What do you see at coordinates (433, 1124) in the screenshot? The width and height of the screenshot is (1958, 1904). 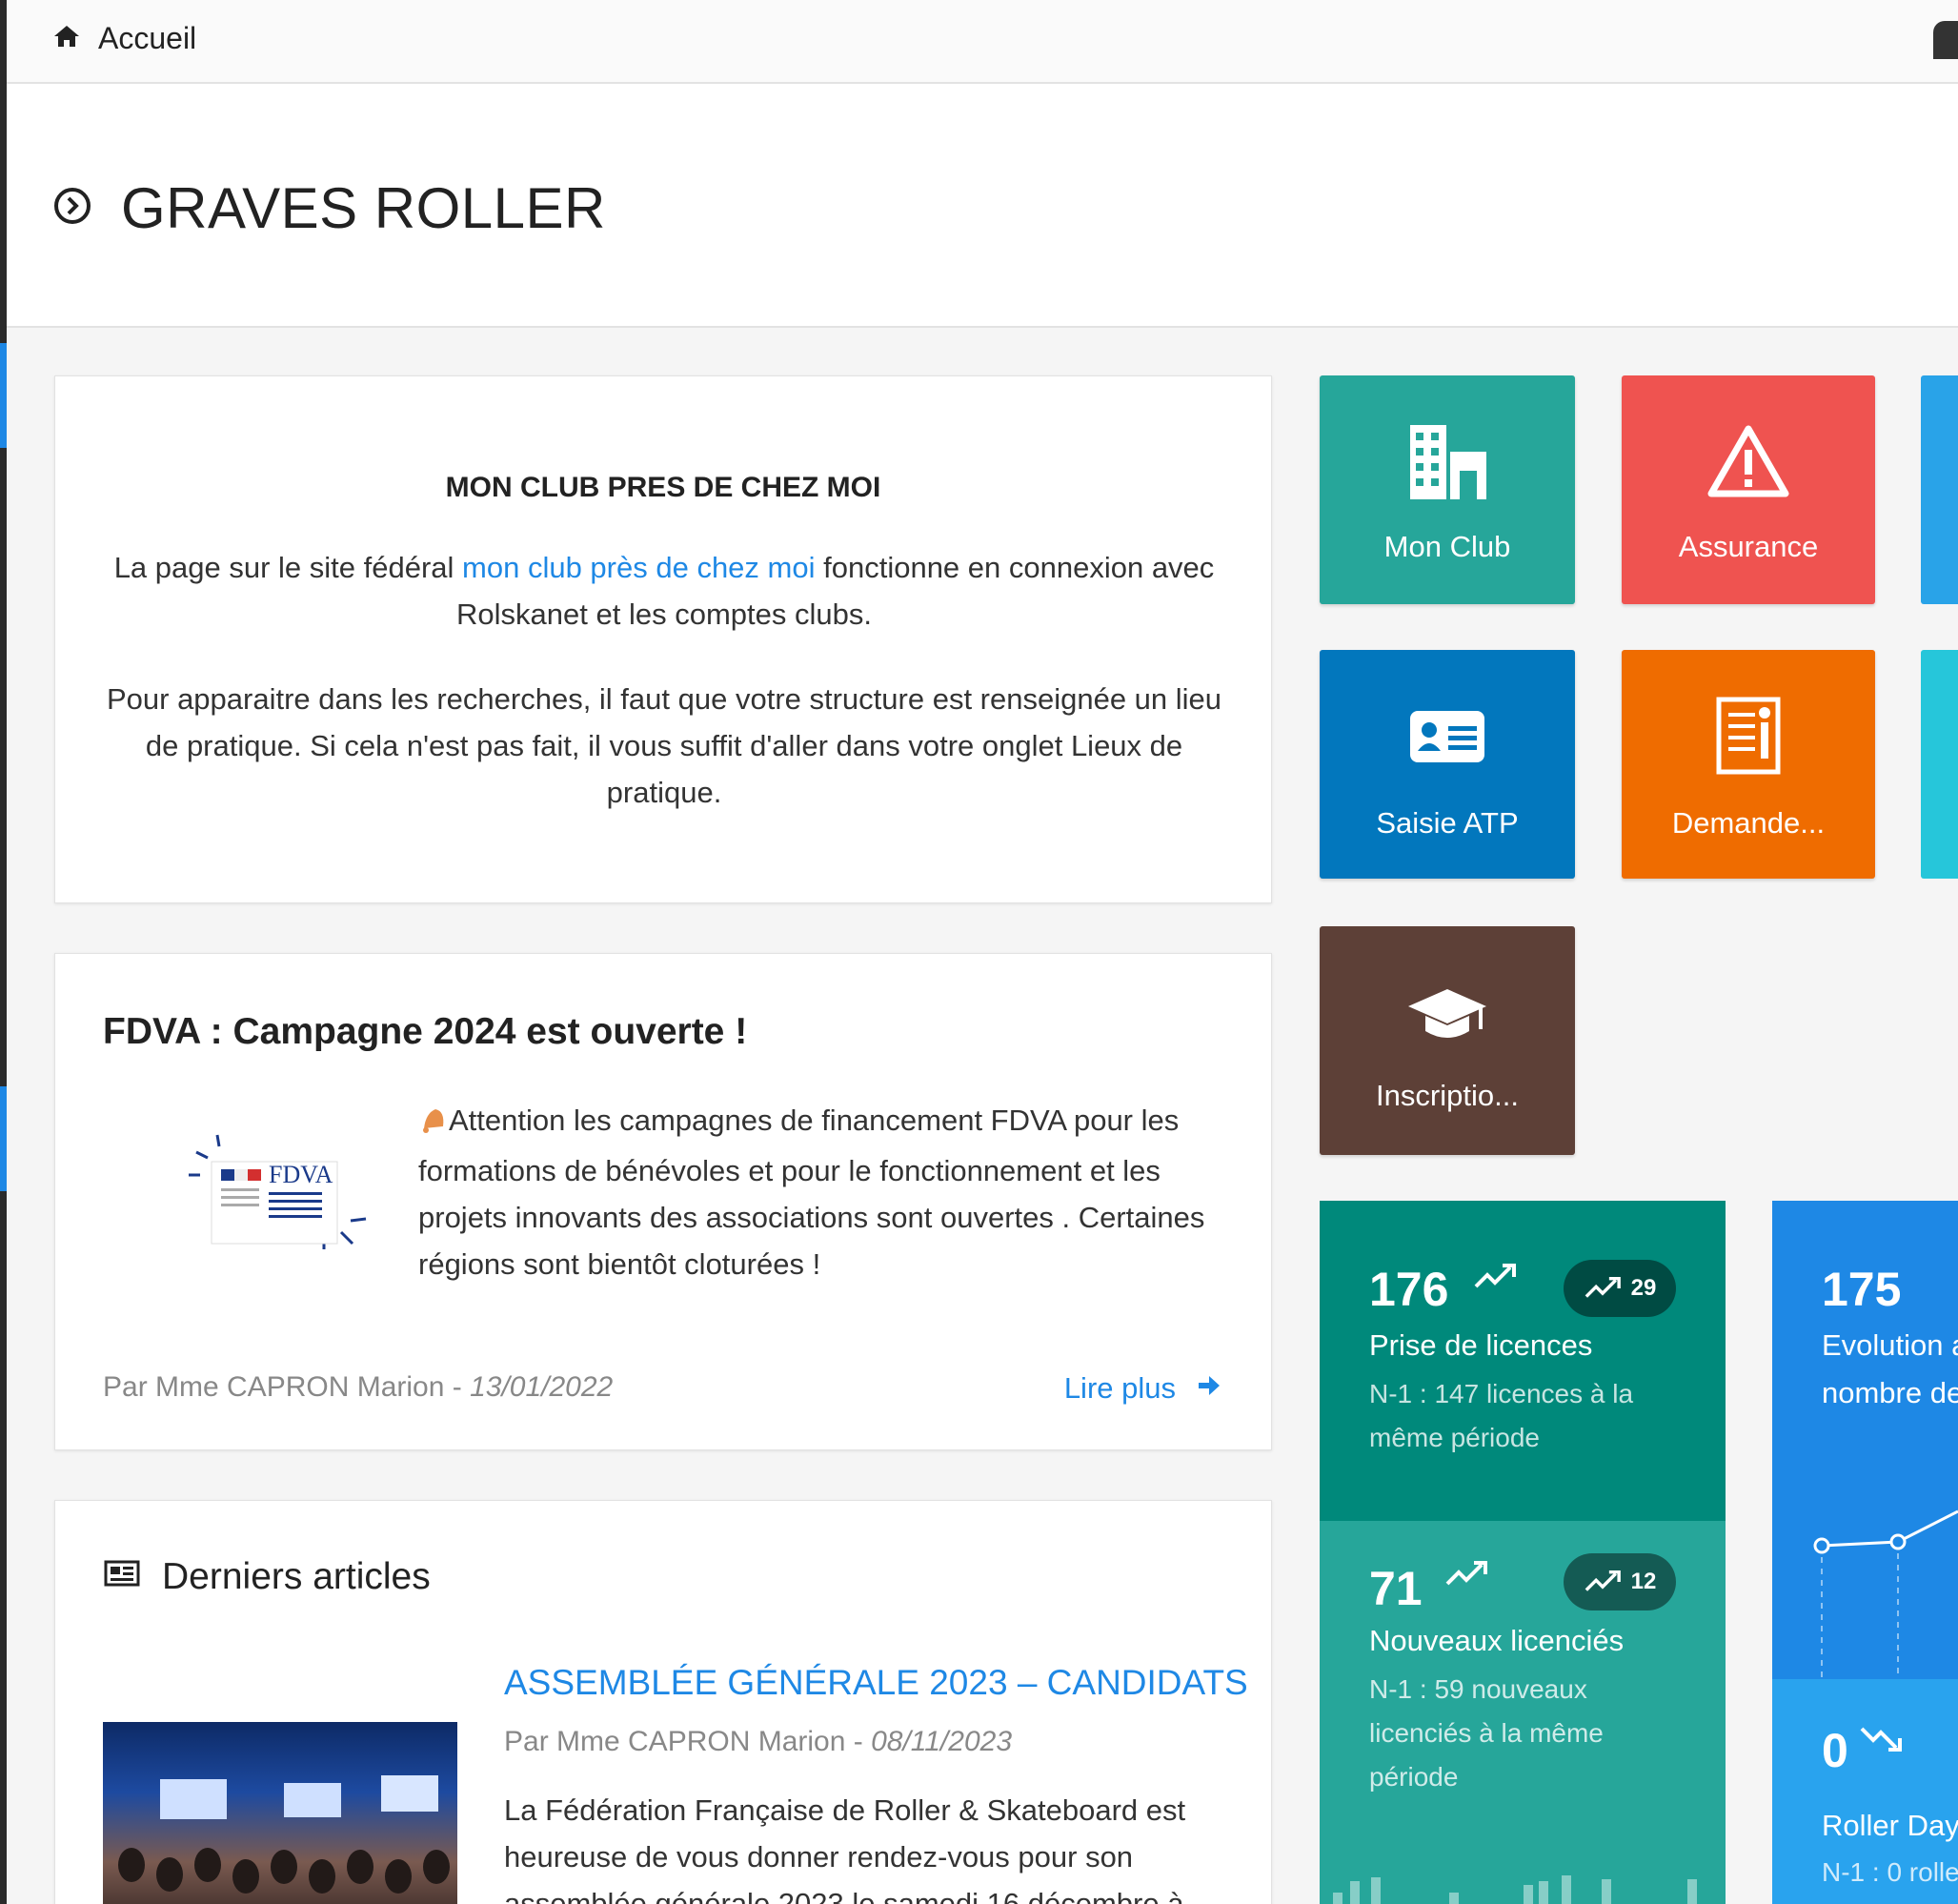 I see `bell-icon` at bounding box center [433, 1124].